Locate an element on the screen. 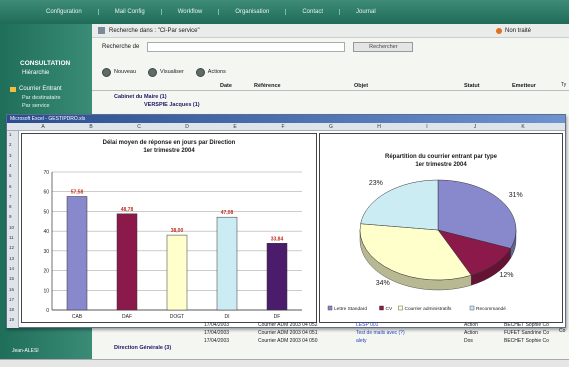 This screenshot has width=569, height=367. group-verspie: VERSPIE Jacques (1) is located at coordinates (172, 105).